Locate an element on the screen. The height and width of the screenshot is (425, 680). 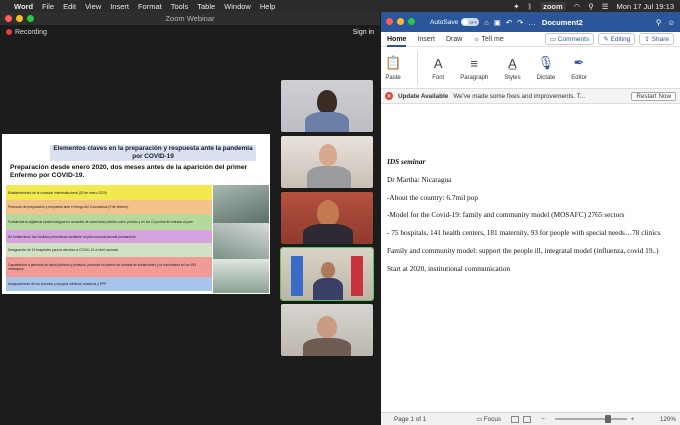
zoom-in-icon: + is located at coordinates (633, 419).